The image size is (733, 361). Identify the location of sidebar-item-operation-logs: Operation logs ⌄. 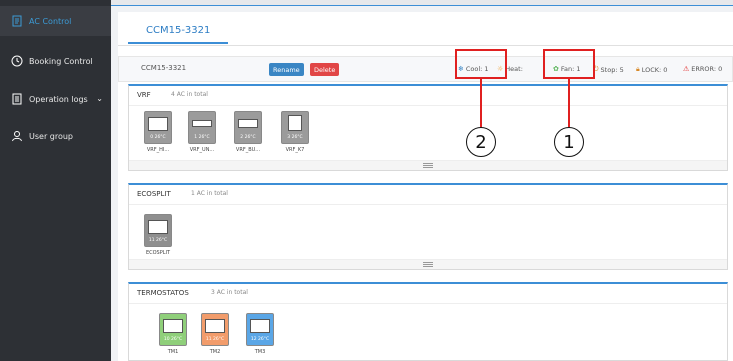
(55, 99).